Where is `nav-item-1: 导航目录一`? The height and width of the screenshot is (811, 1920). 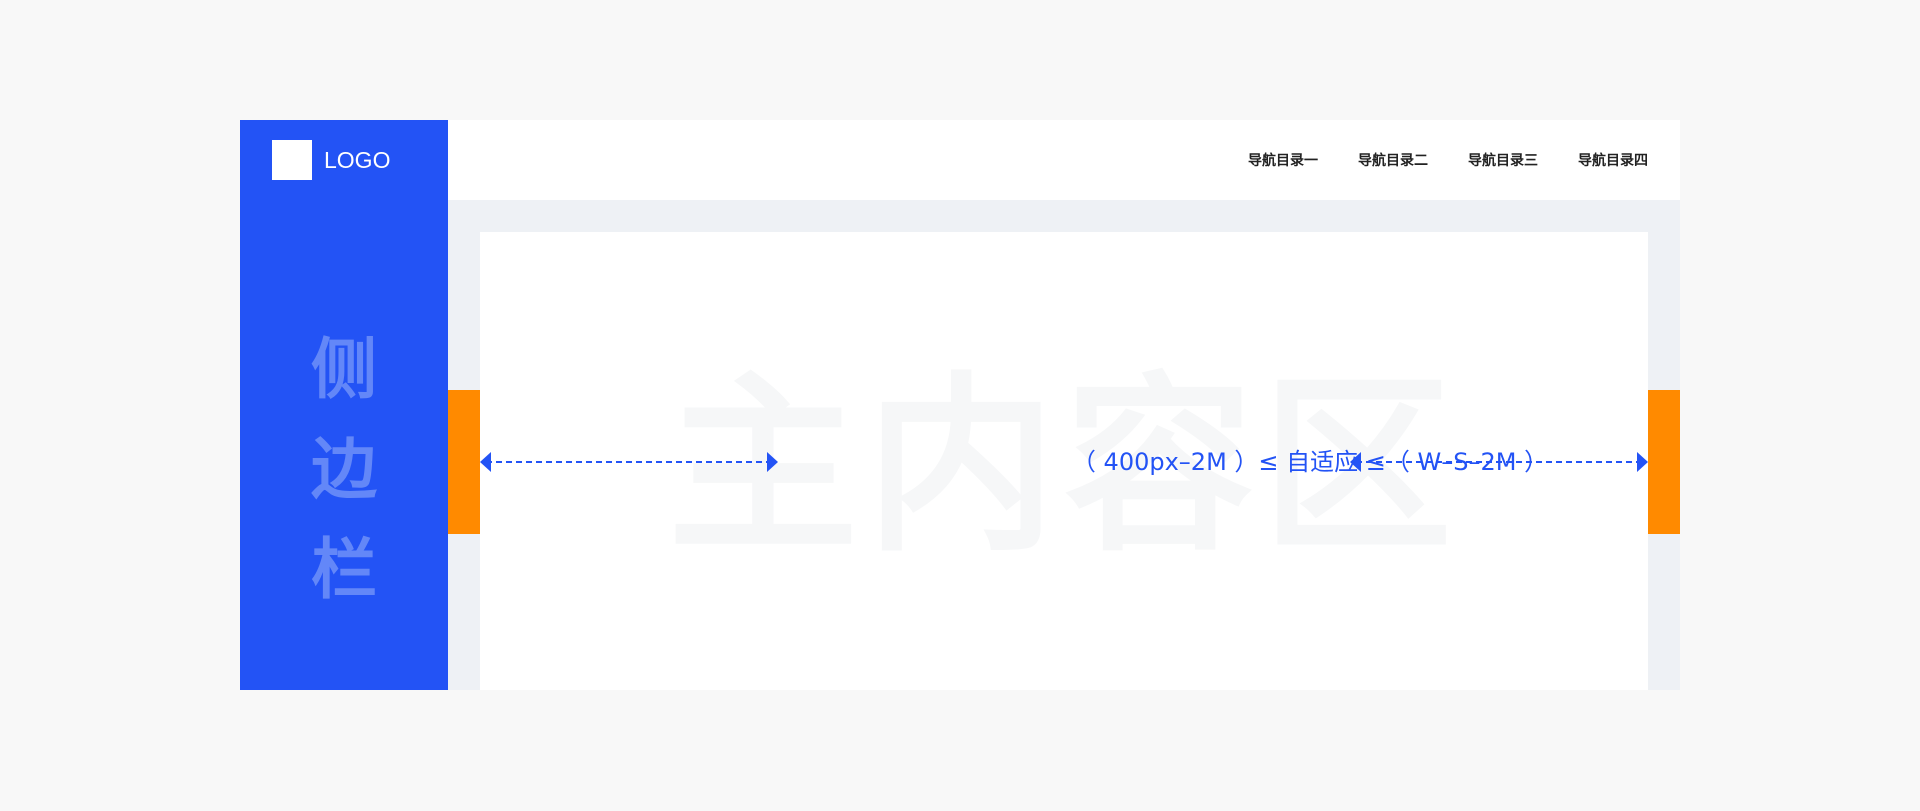 nav-item-1: 导航目录一 is located at coordinates (1283, 160).